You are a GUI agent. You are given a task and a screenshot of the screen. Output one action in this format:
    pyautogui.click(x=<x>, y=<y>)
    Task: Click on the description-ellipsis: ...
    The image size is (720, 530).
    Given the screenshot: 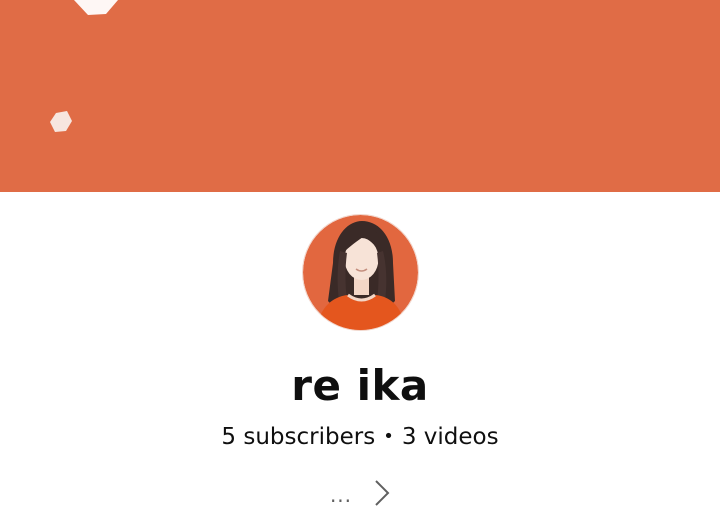 What is the action you would take?
    pyautogui.click(x=341, y=495)
    